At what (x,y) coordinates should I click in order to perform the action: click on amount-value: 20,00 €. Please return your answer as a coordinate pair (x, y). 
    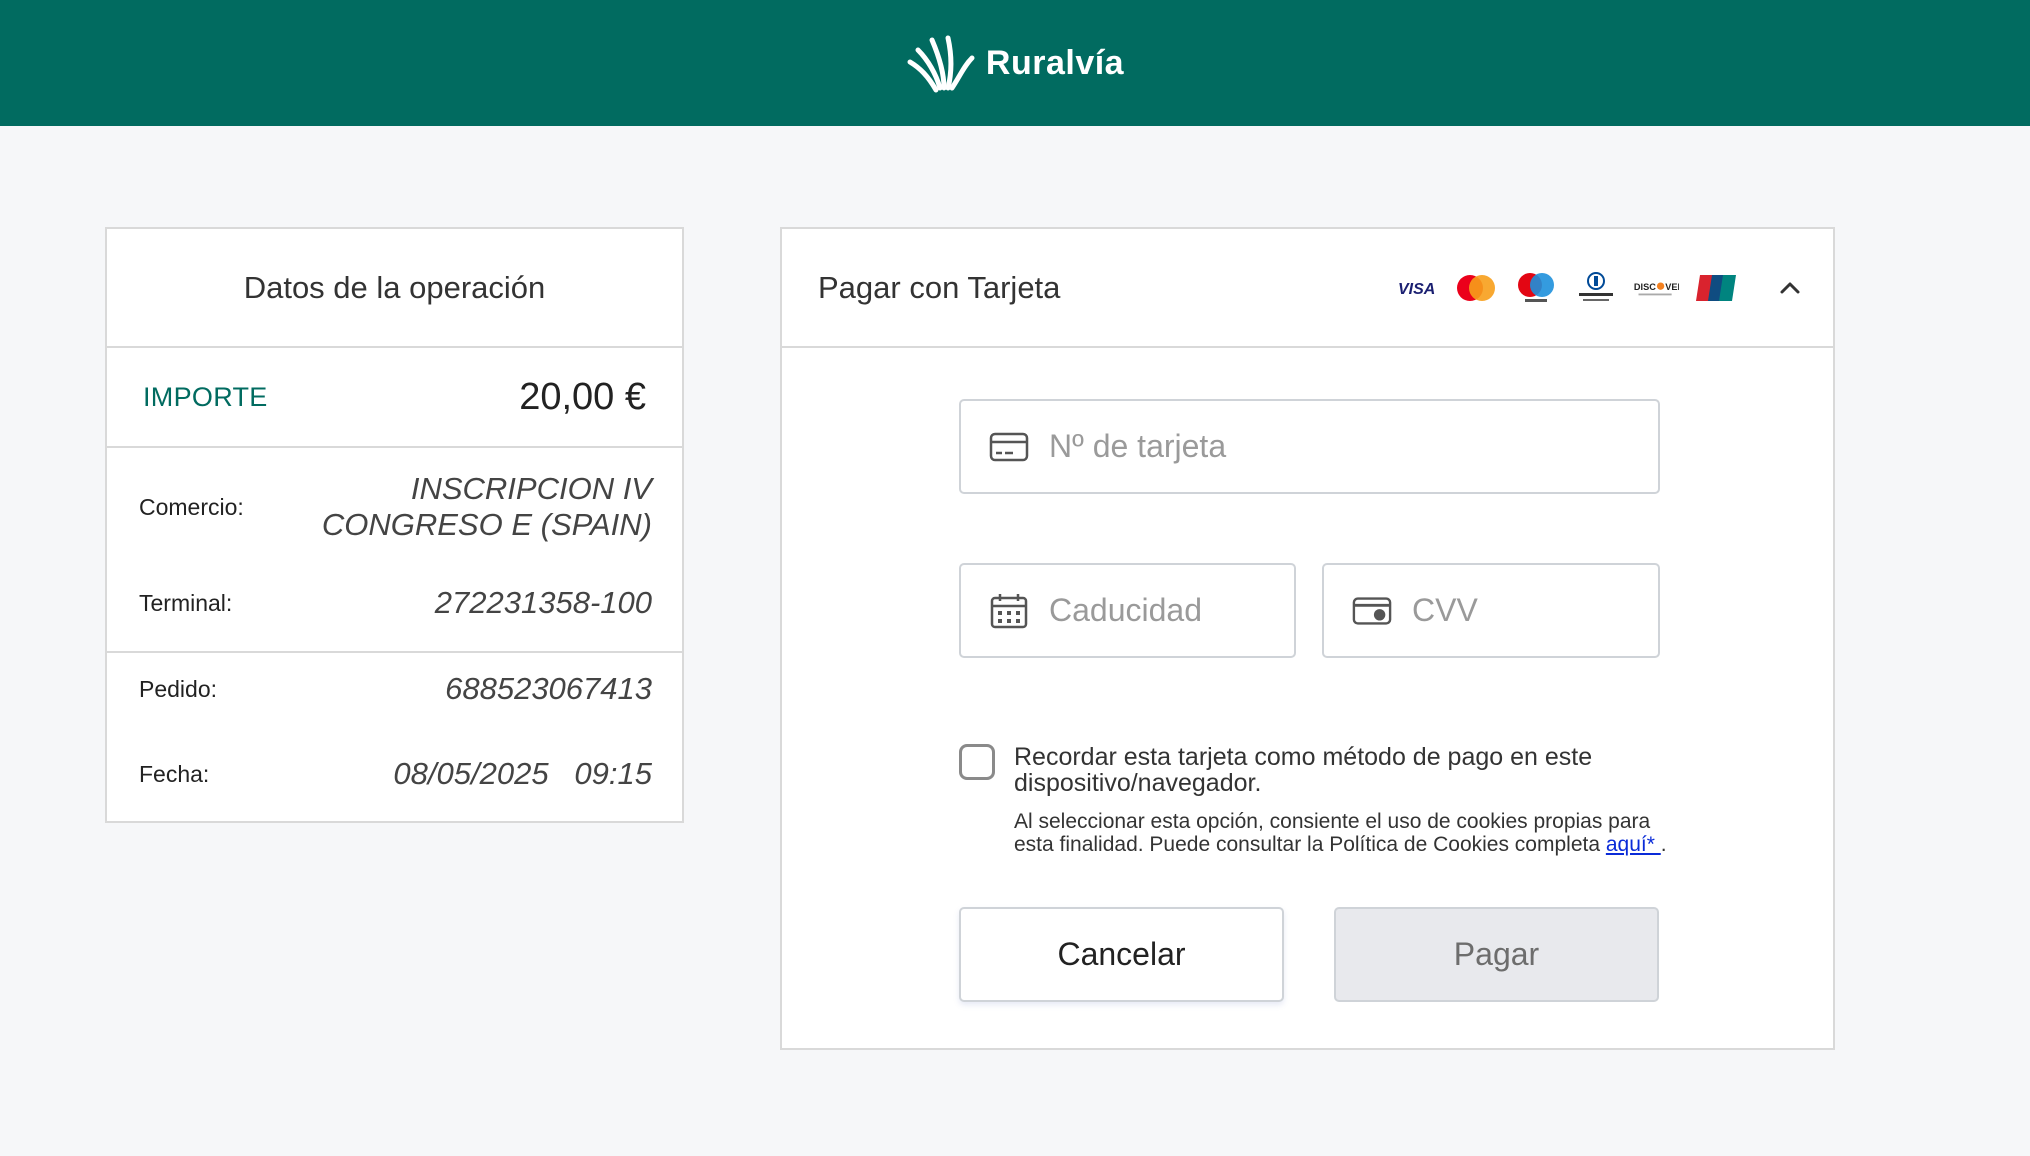
    Looking at the image, I should click on (582, 396).